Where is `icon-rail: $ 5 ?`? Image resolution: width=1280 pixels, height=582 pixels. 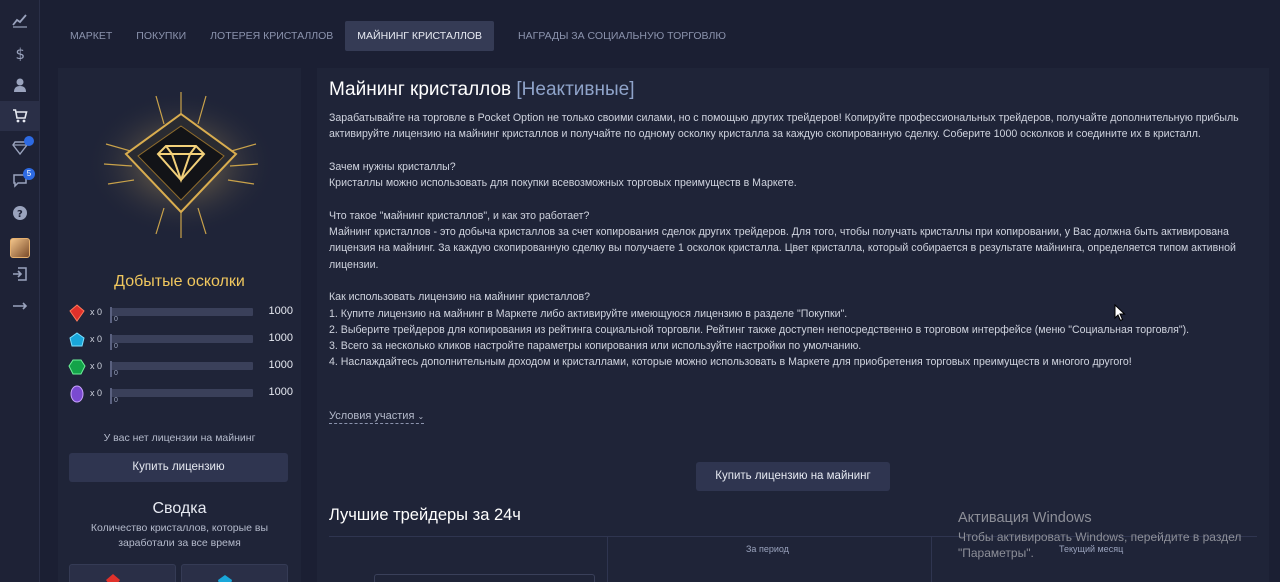
icon-rail: $ 5 ? is located at coordinates (20, 291).